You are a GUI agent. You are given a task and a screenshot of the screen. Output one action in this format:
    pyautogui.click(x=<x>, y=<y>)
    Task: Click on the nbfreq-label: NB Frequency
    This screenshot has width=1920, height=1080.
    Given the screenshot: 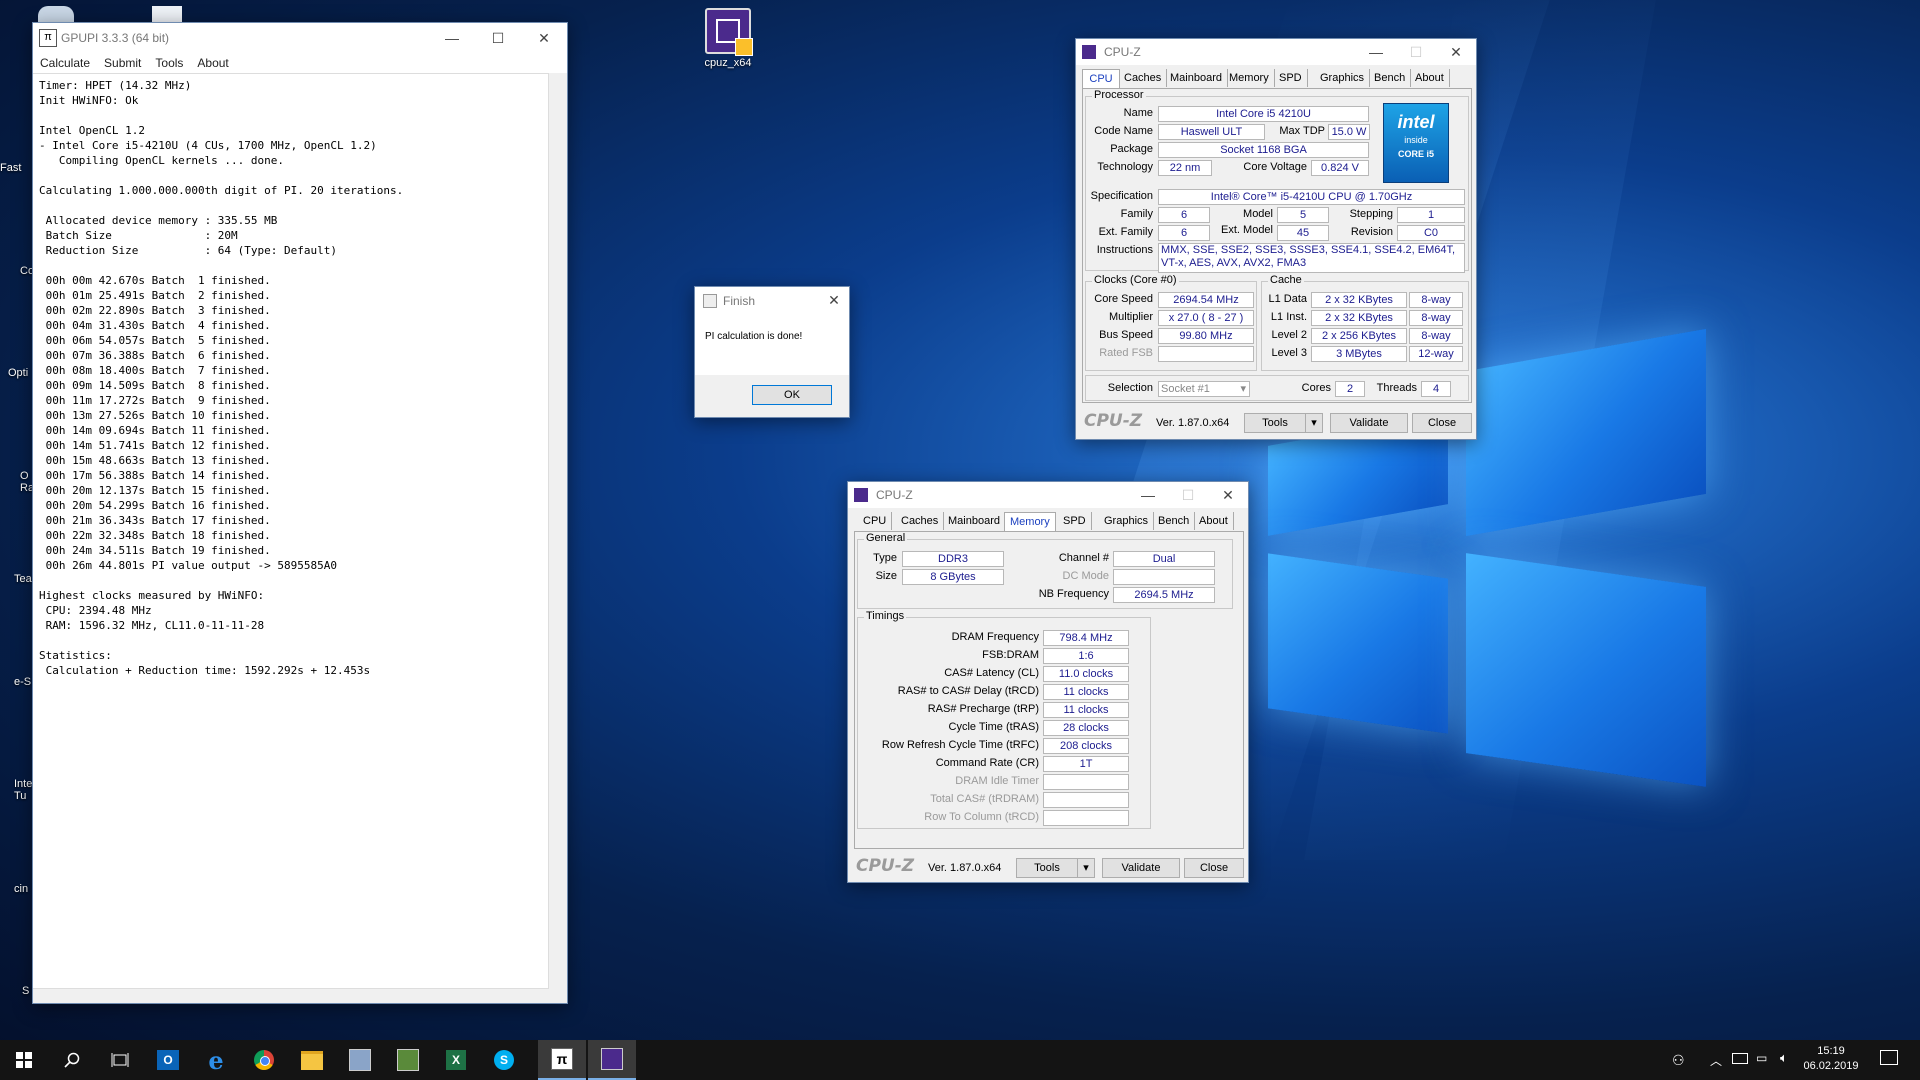 What is the action you would take?
    pyautogui.click(x=1073, y=594)
    